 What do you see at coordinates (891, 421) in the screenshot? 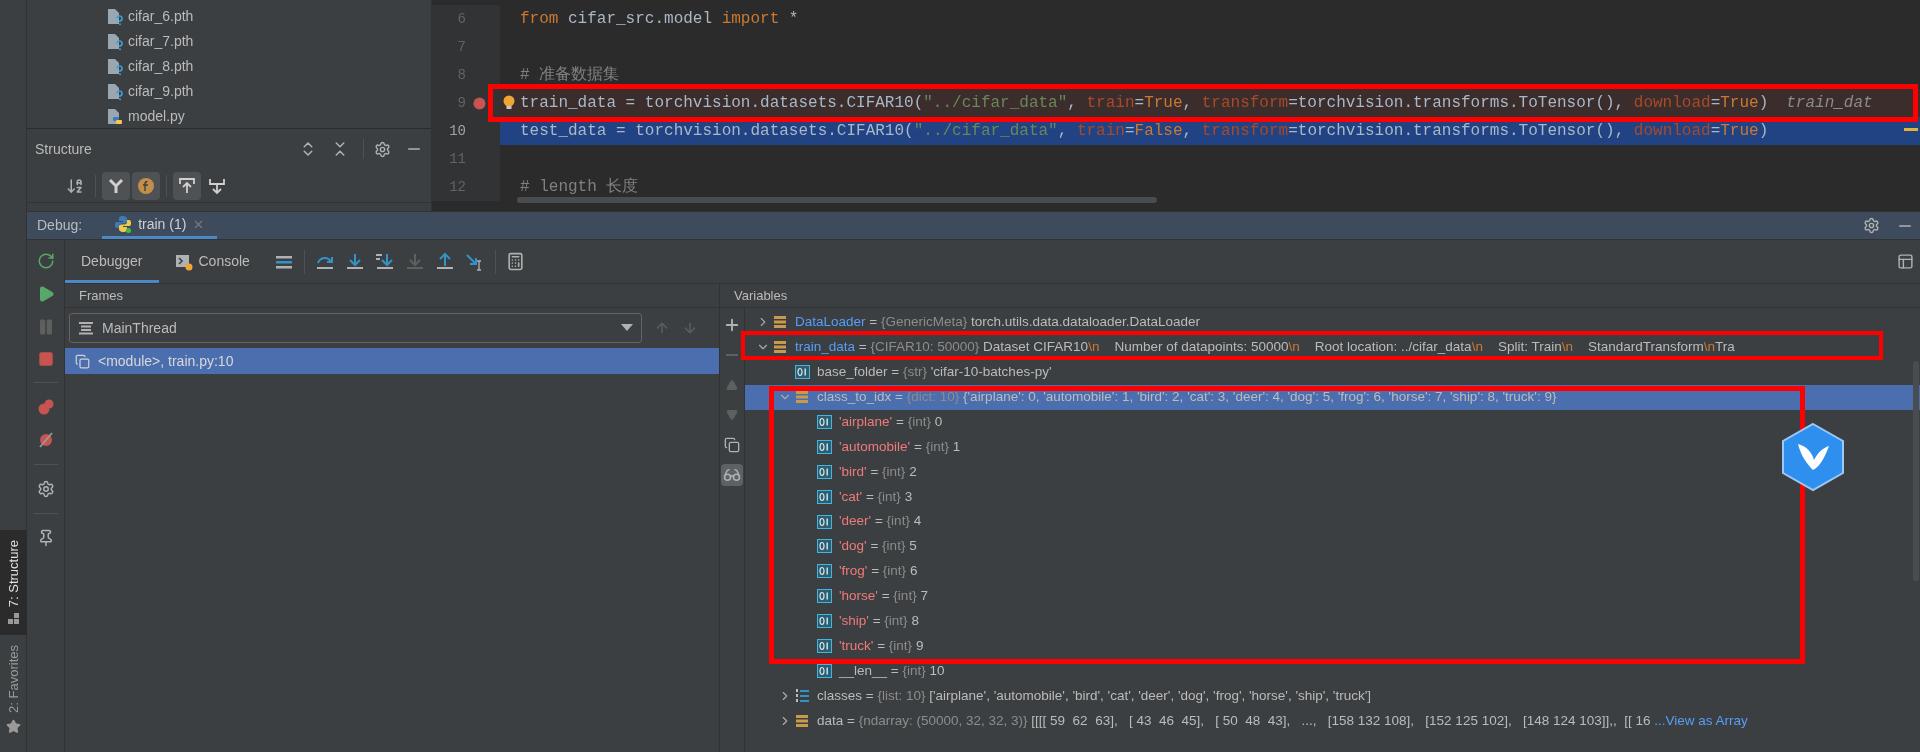
I see `variable-text: 'airplane' = {int} 0` at bounding box center [891, 421].